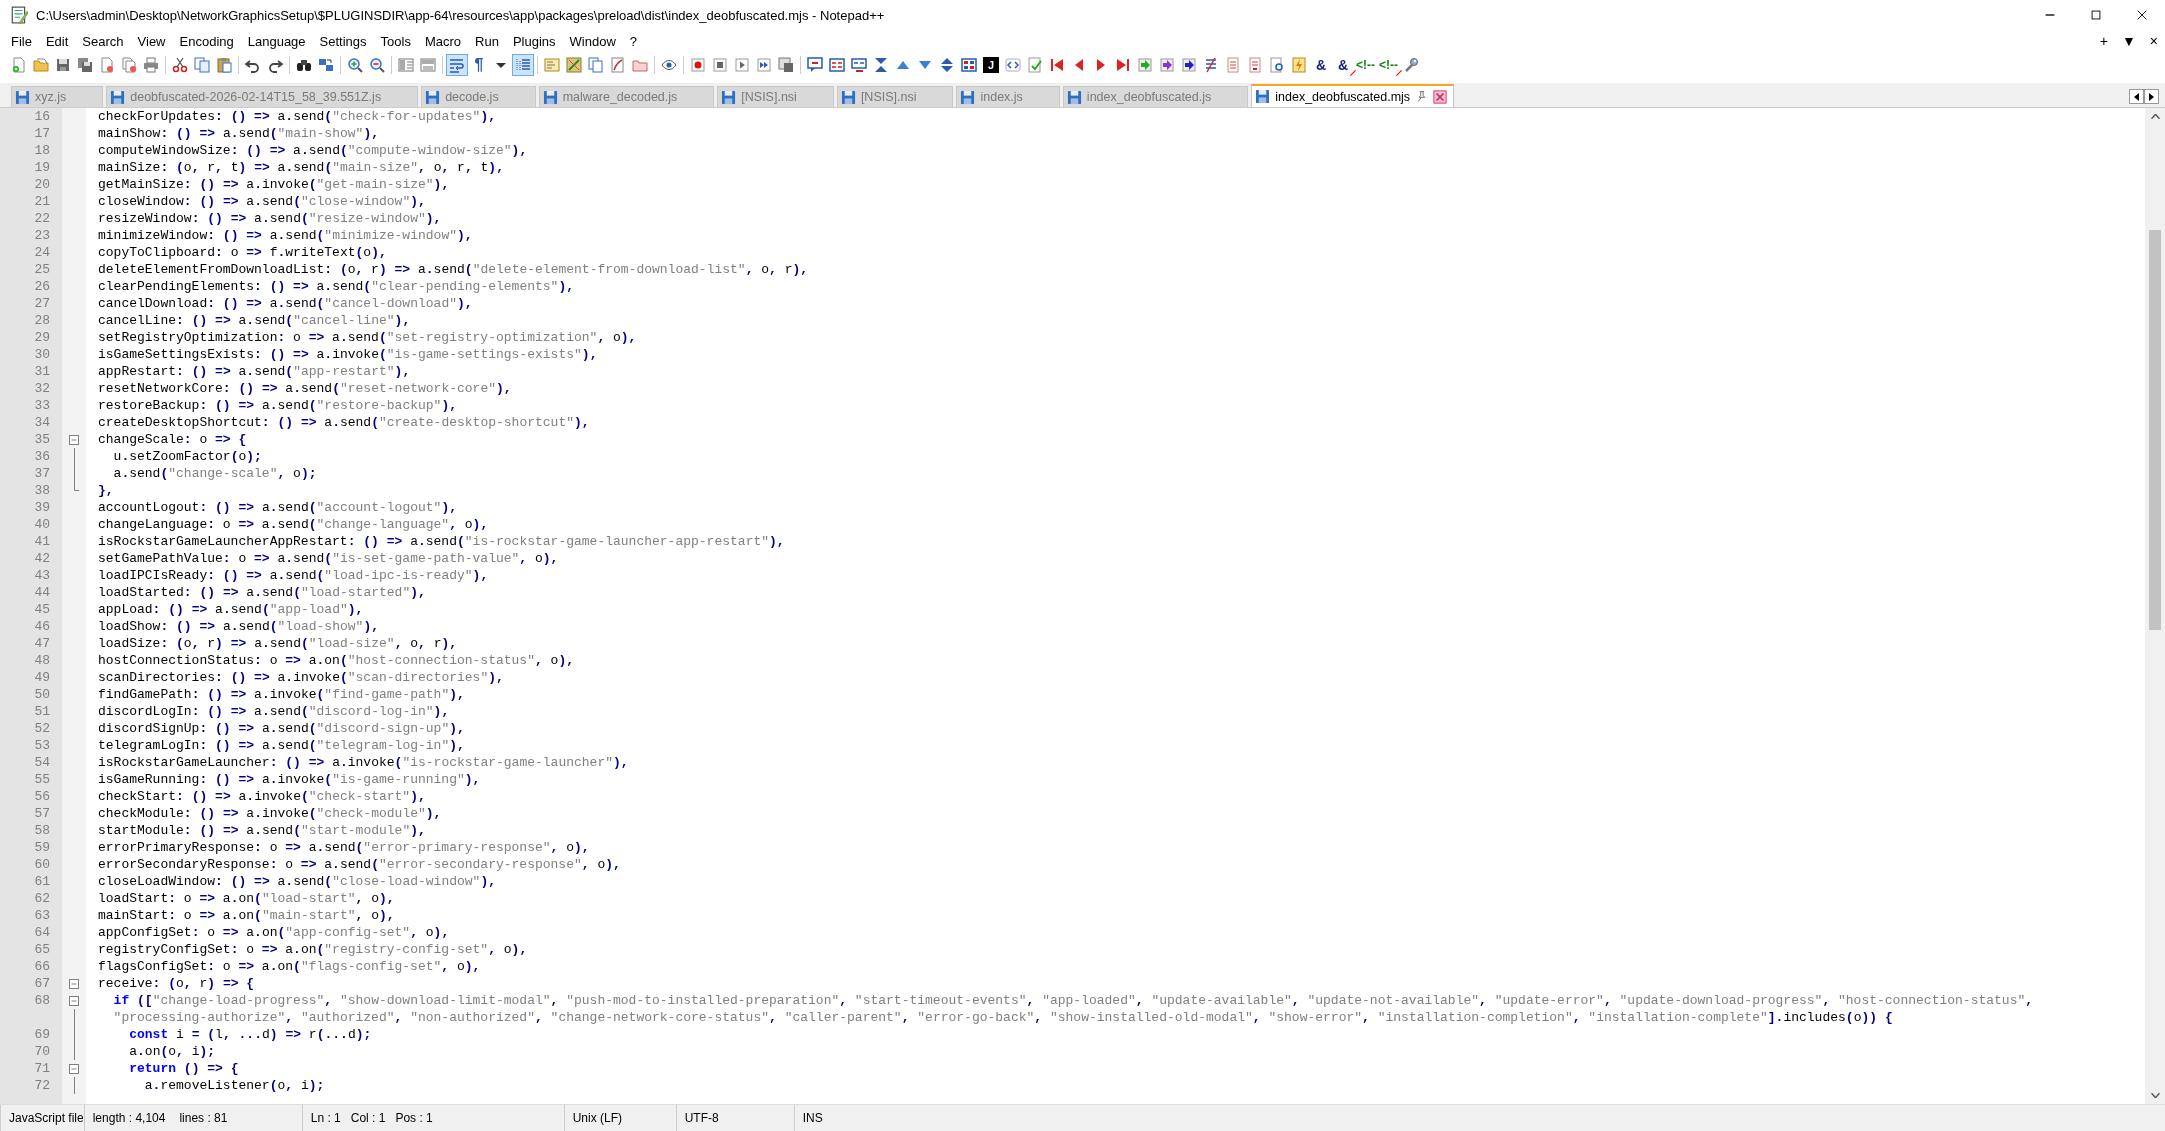  What do you see at coordinates (395, 41) in the screenshot?
I see `menu-item: Tools` at bounding box center [395, 41].